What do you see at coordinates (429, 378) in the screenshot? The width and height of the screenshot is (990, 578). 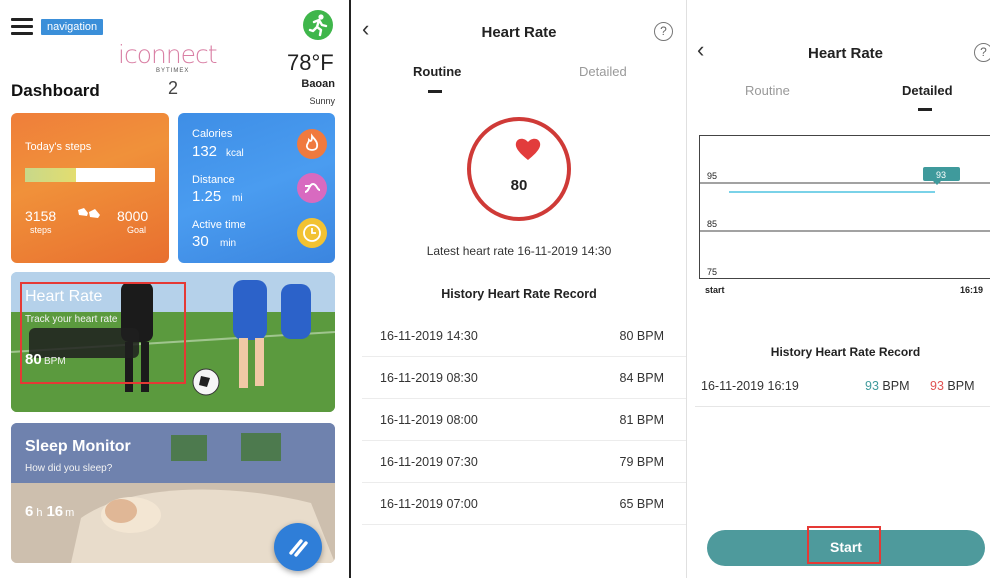 I see `record-date: 16-11-2019 08:30` at bounding box center [429, 378].